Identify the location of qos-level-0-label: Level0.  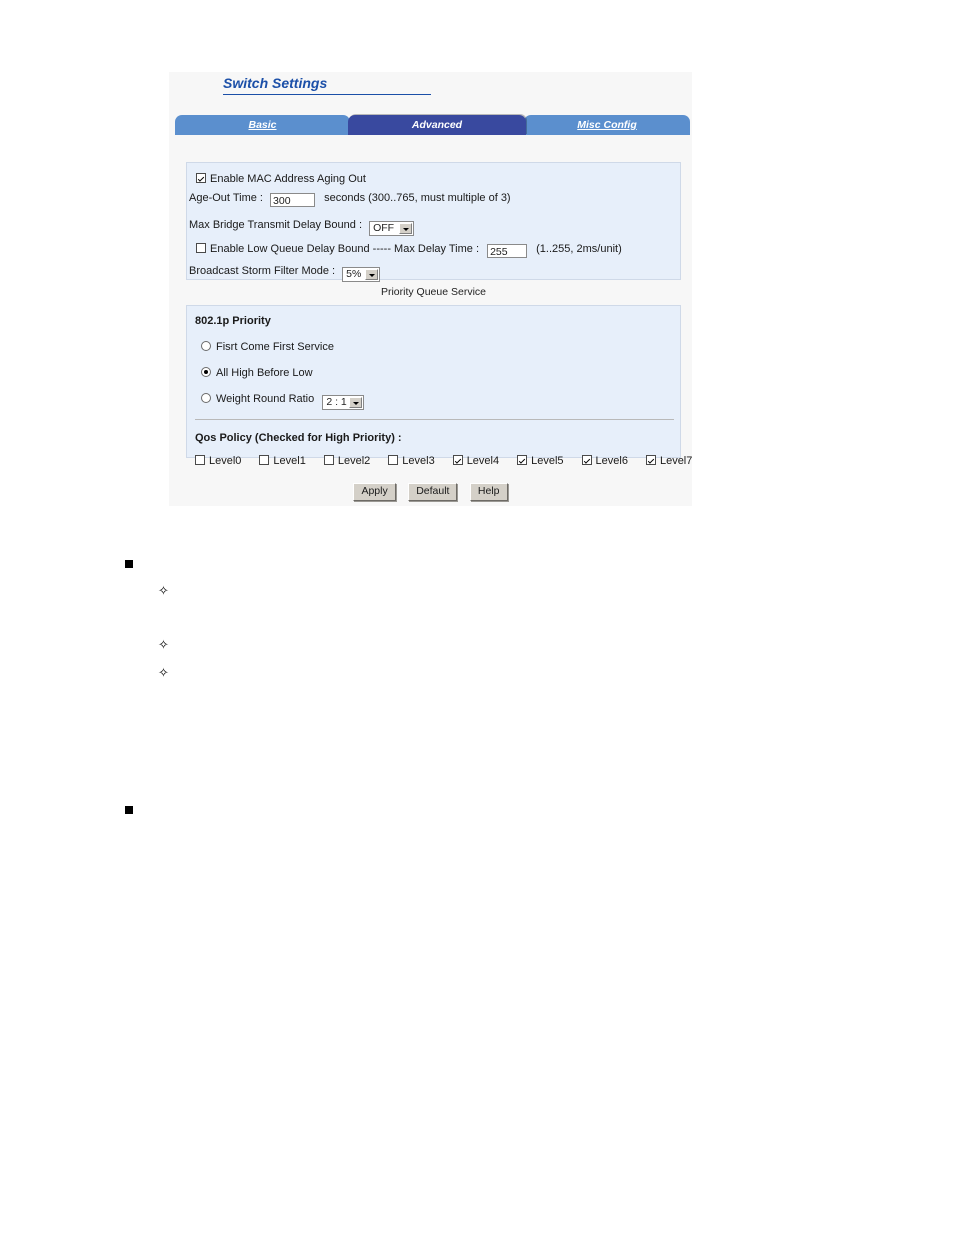
(225, 461).